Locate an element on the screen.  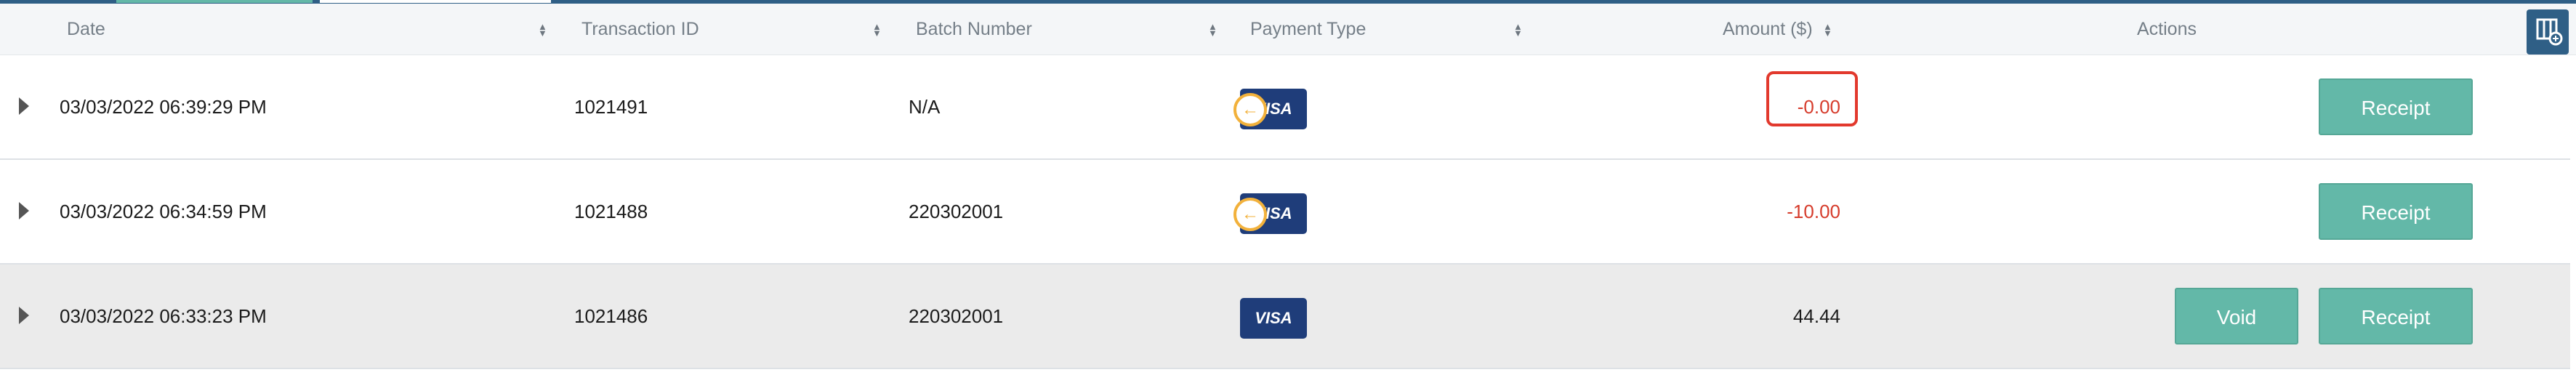
header-date: Date is located at coordinates (86, 29).